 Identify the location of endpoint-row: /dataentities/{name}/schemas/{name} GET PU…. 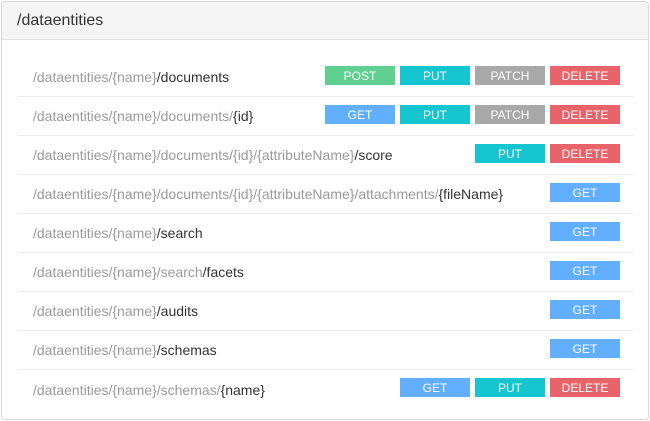
(325, 389).